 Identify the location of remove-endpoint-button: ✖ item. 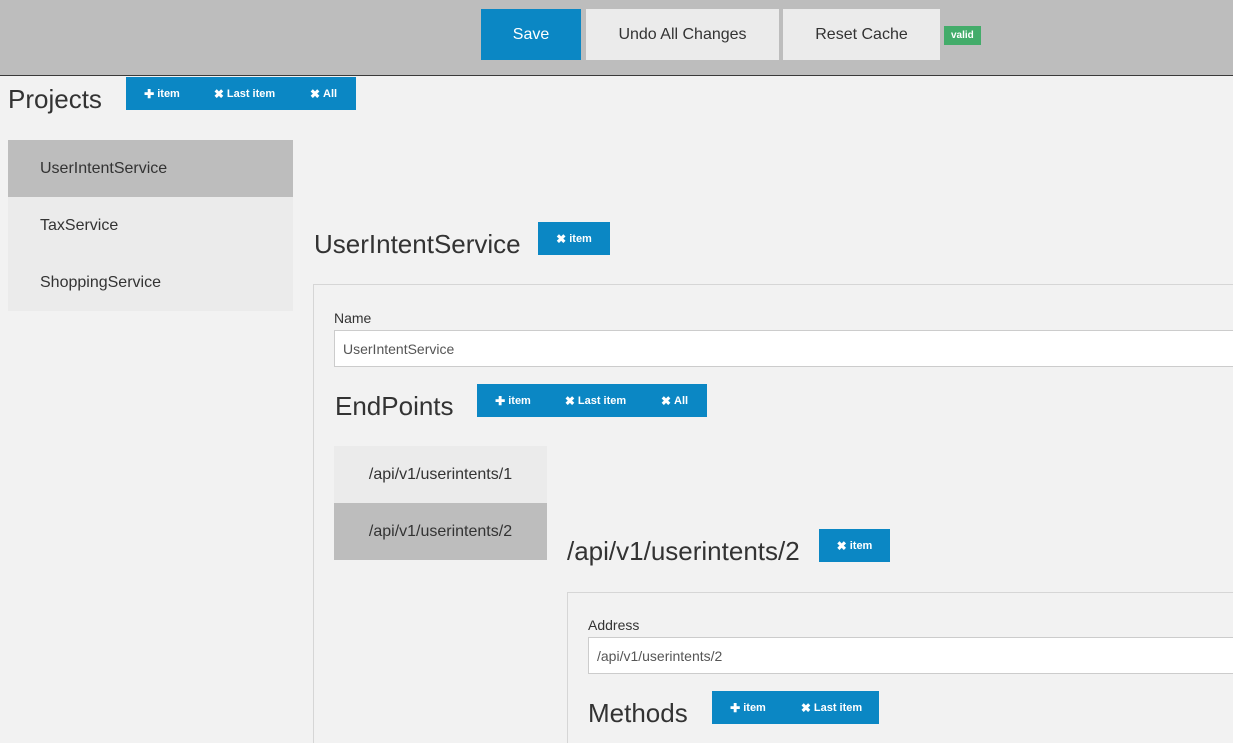
(854, 545).